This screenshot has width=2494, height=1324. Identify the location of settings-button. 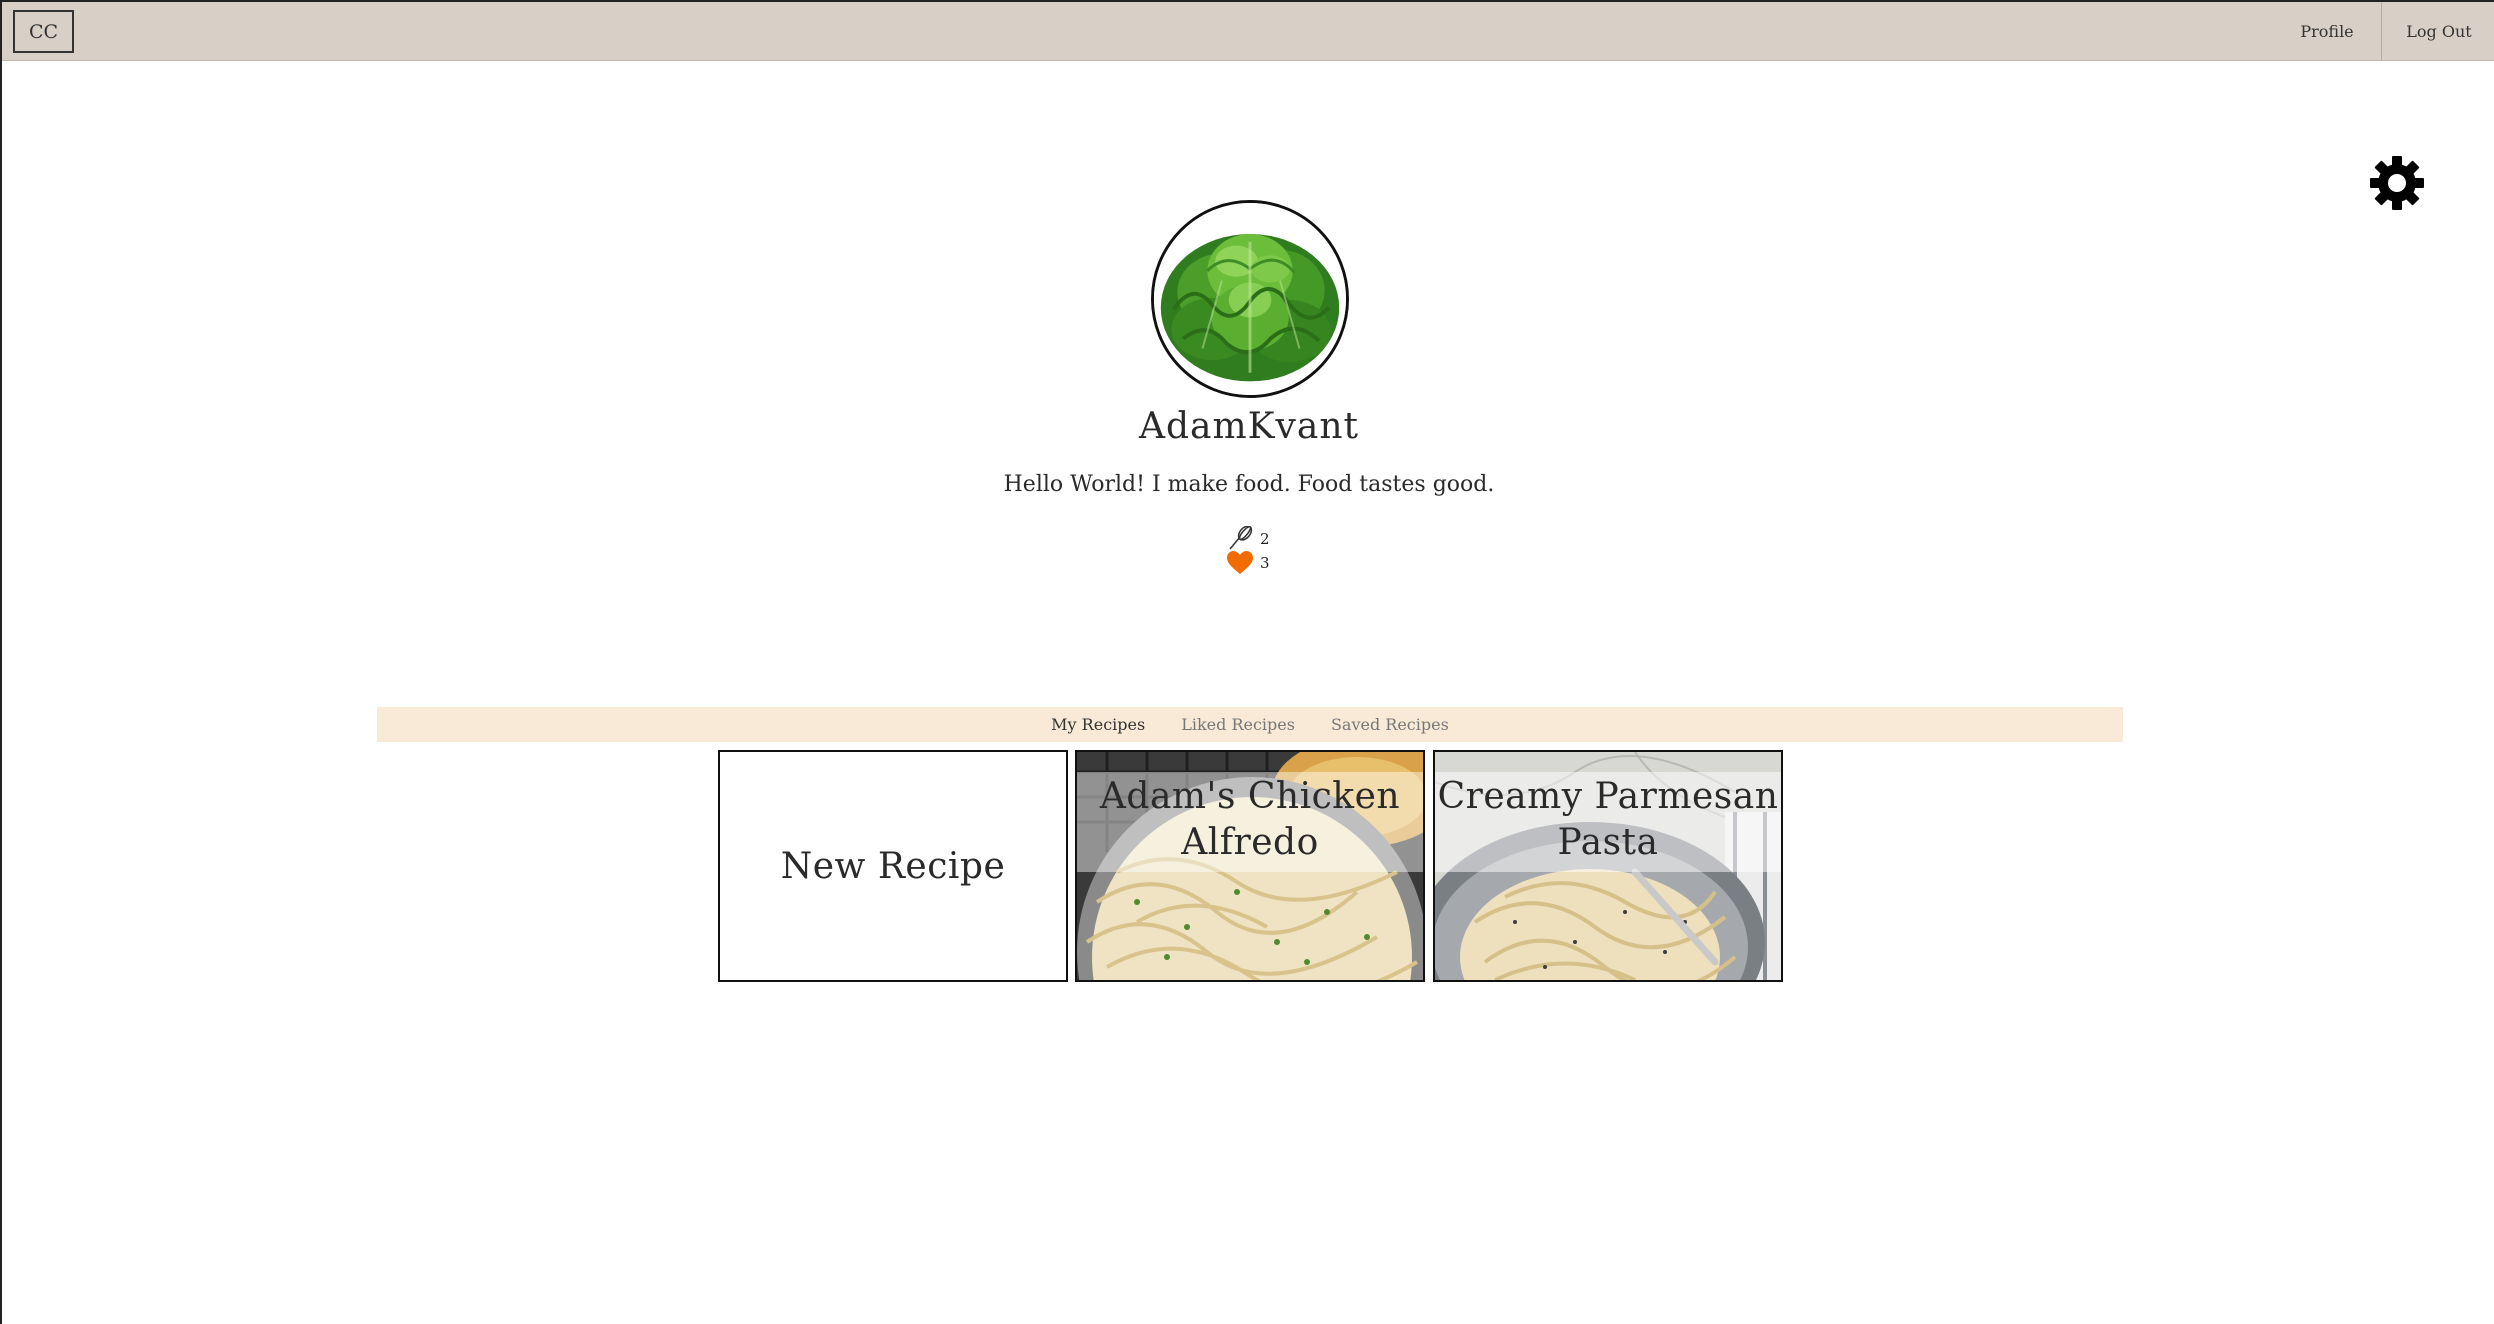
(2397, 183).